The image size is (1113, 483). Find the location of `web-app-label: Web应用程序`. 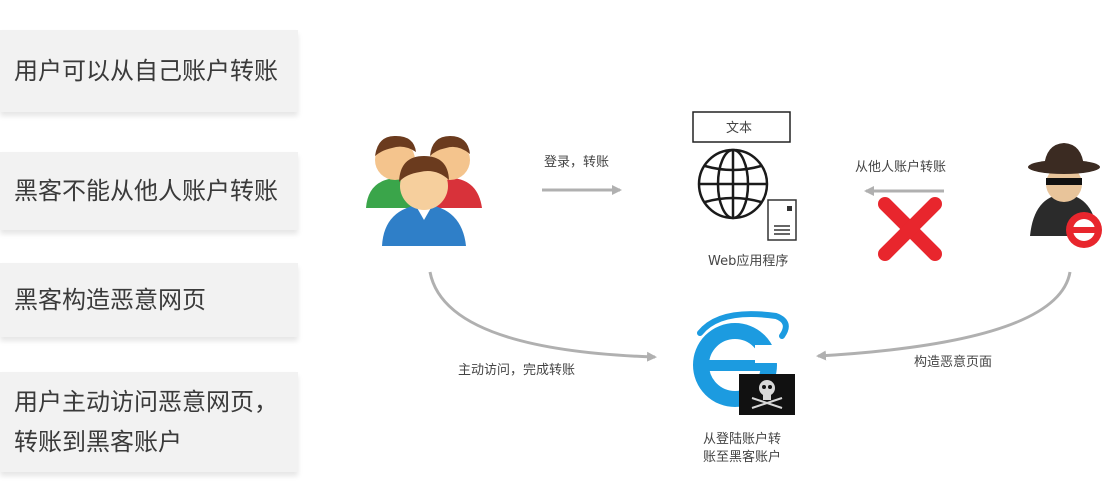

web-app-label: Web应用程序 is located at coordinates (748, 261).